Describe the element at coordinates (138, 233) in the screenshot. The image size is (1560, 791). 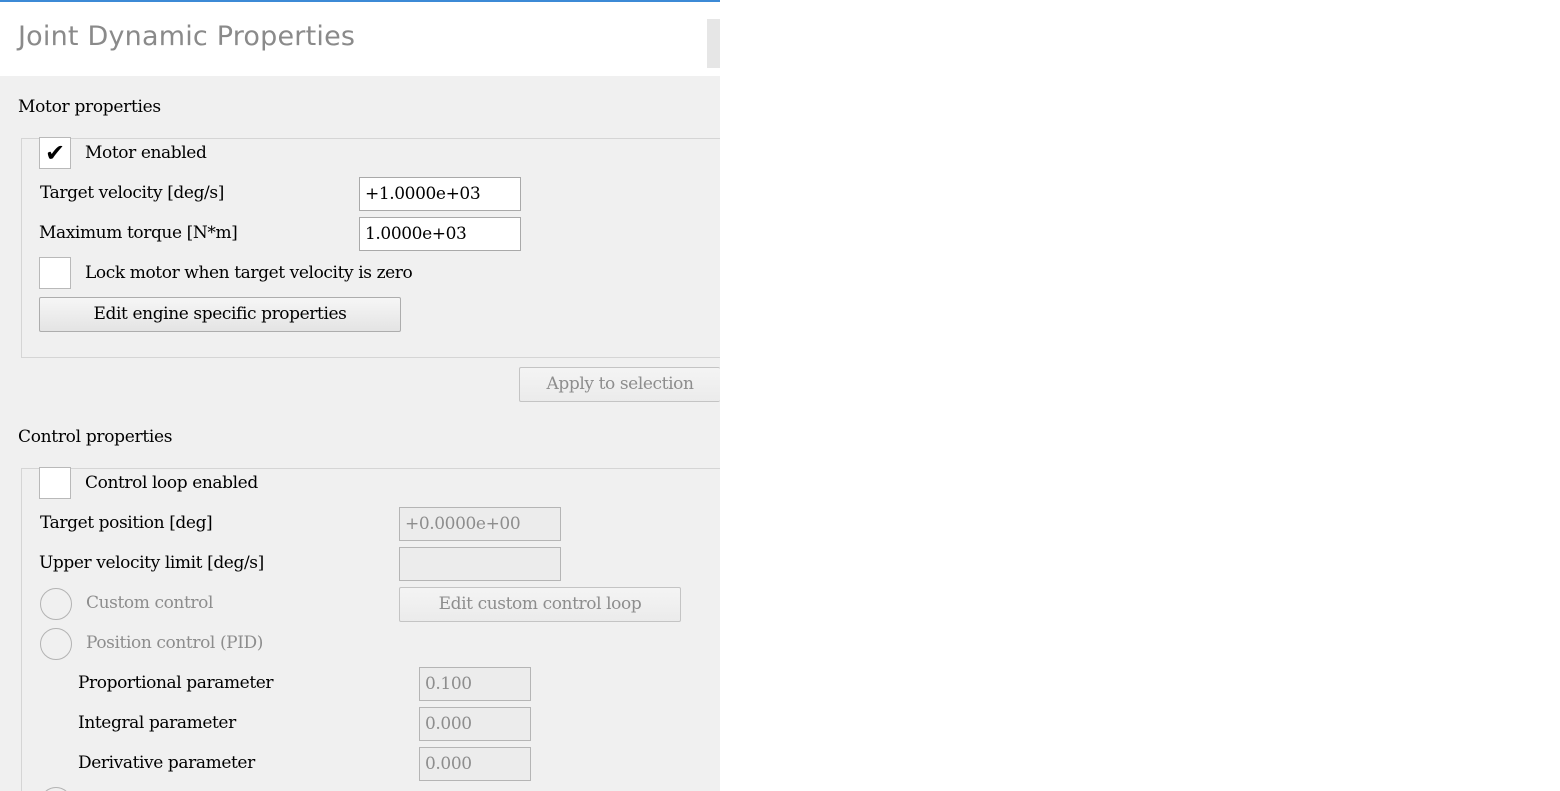
I see `maximum-torque-label: Maximum torque [N*m]` at that location.